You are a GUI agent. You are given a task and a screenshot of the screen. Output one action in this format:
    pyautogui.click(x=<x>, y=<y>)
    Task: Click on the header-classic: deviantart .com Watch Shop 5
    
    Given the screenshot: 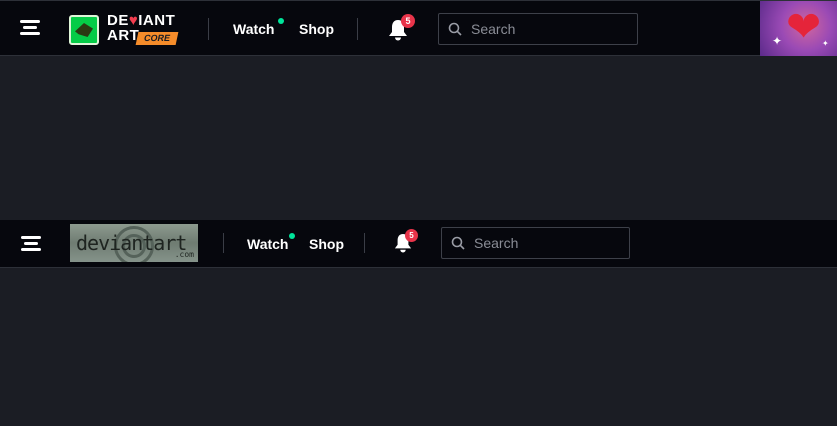 What is the action you would take?
    pyautogui.click(x=418, y=244)
    